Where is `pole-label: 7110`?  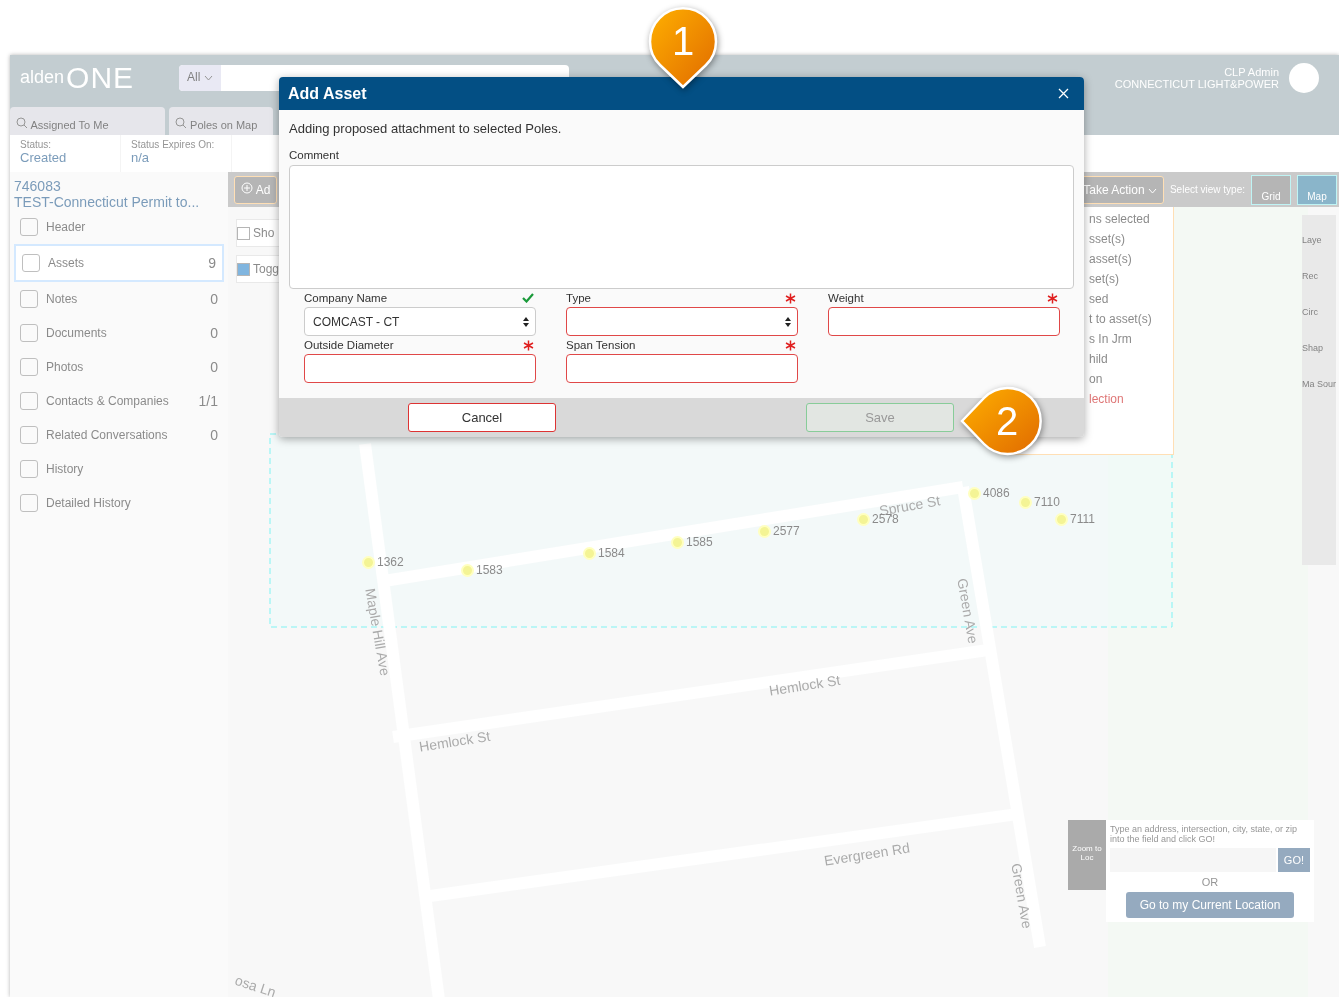 pole-label: 7110 is located at coordinates (1047, 502).